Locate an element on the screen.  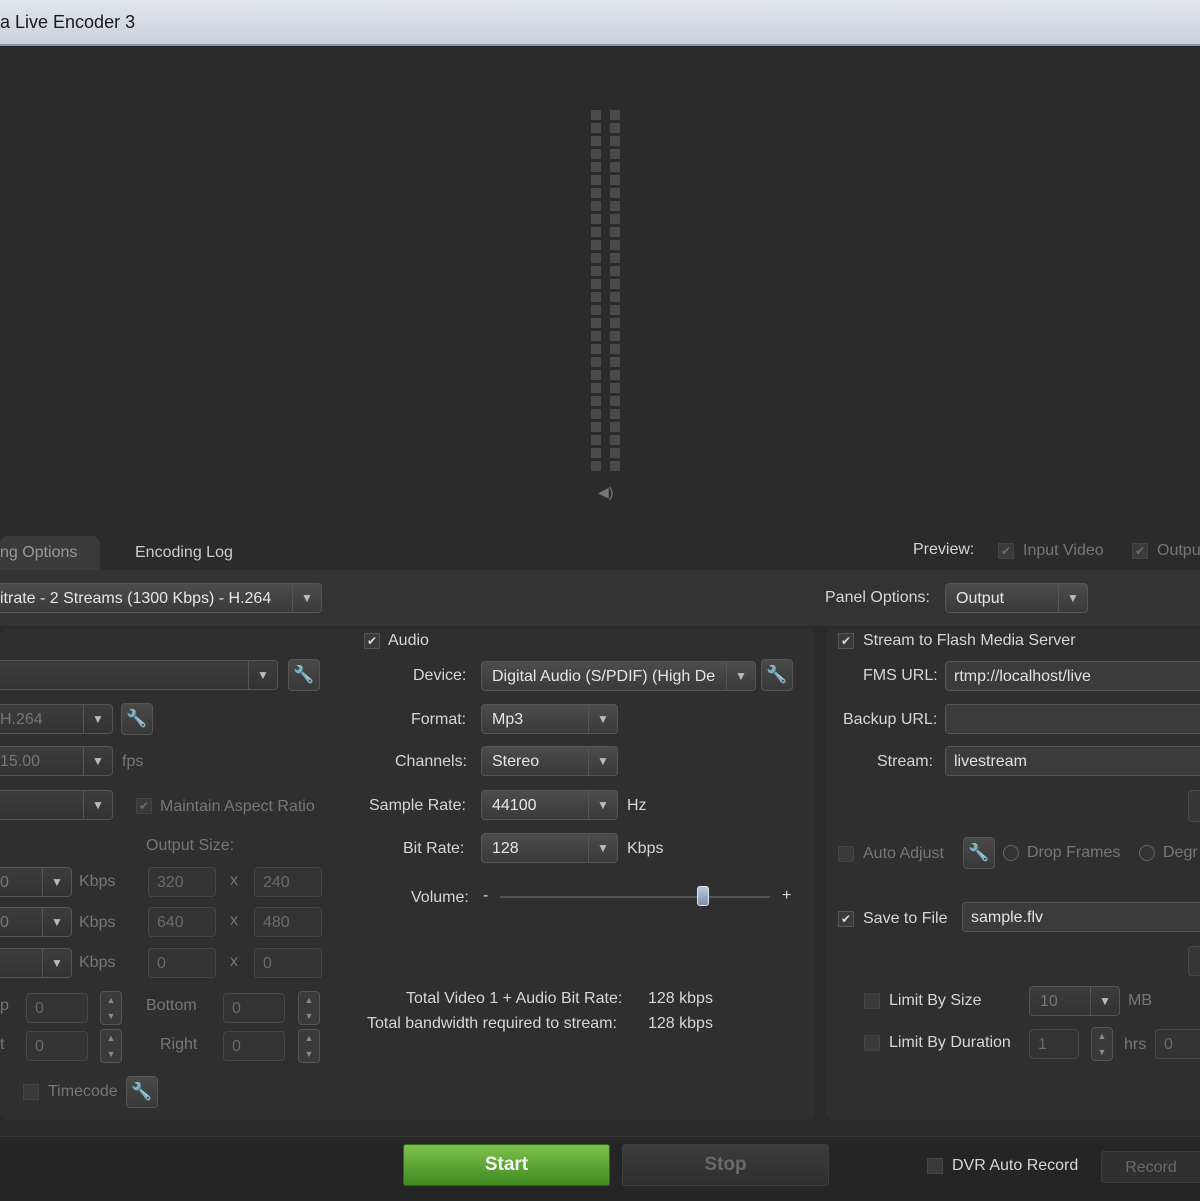
preset-dropdown: itrate - 2 Streams (1300 Kbps) - H.264 ▼ is located at coordinates (161, 598).